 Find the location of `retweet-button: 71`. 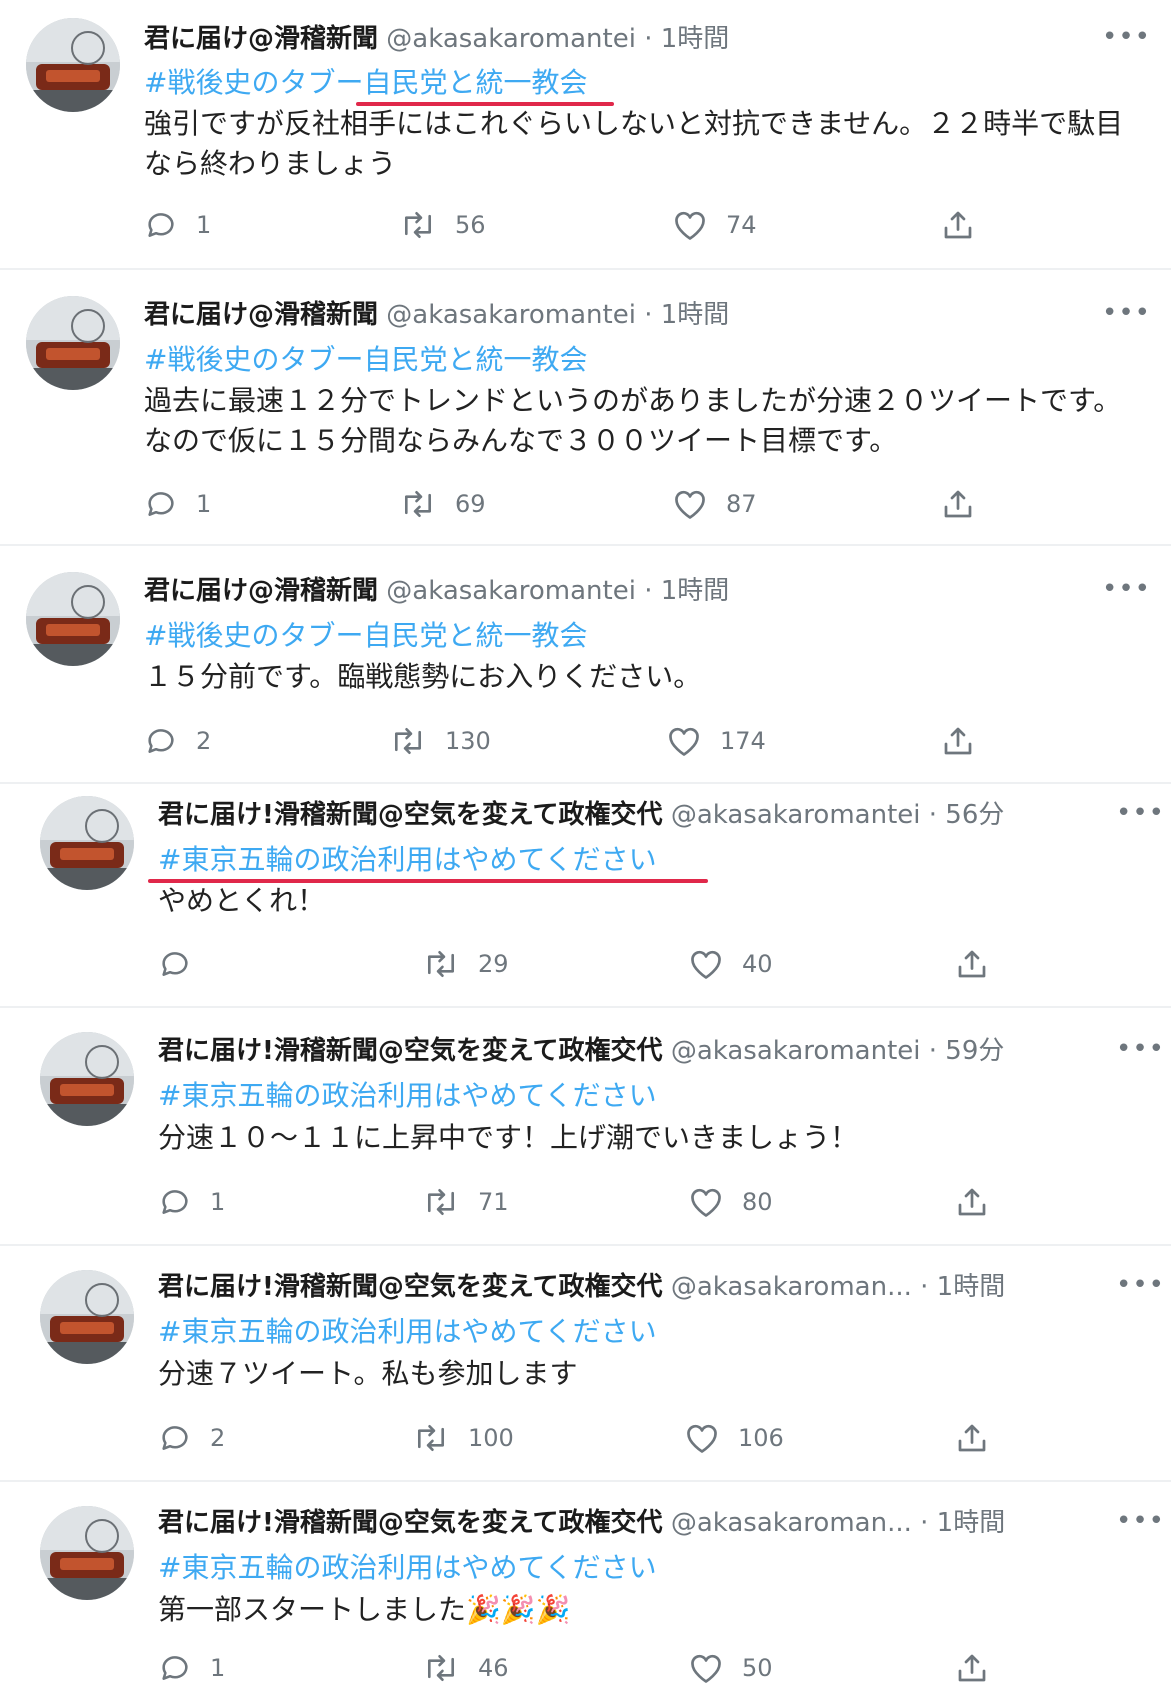

retweet-button: 71 is located at coordinates (465, 1202).